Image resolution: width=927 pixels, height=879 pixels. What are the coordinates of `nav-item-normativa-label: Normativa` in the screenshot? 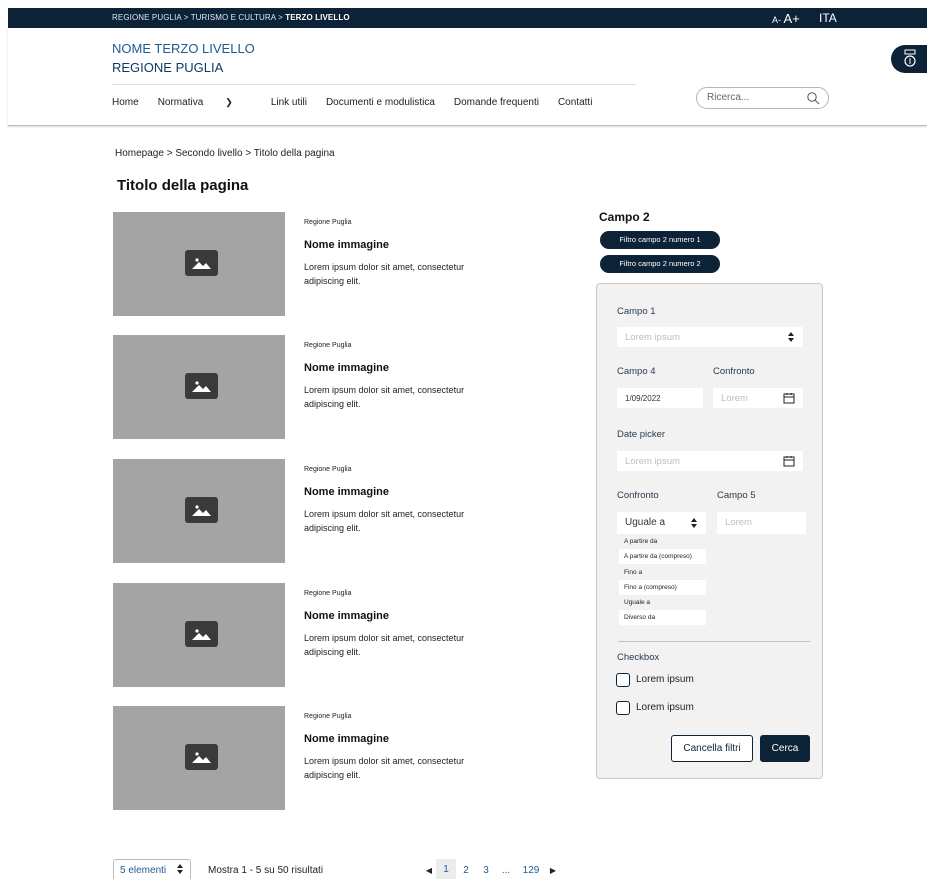 It's located at (180, 102).